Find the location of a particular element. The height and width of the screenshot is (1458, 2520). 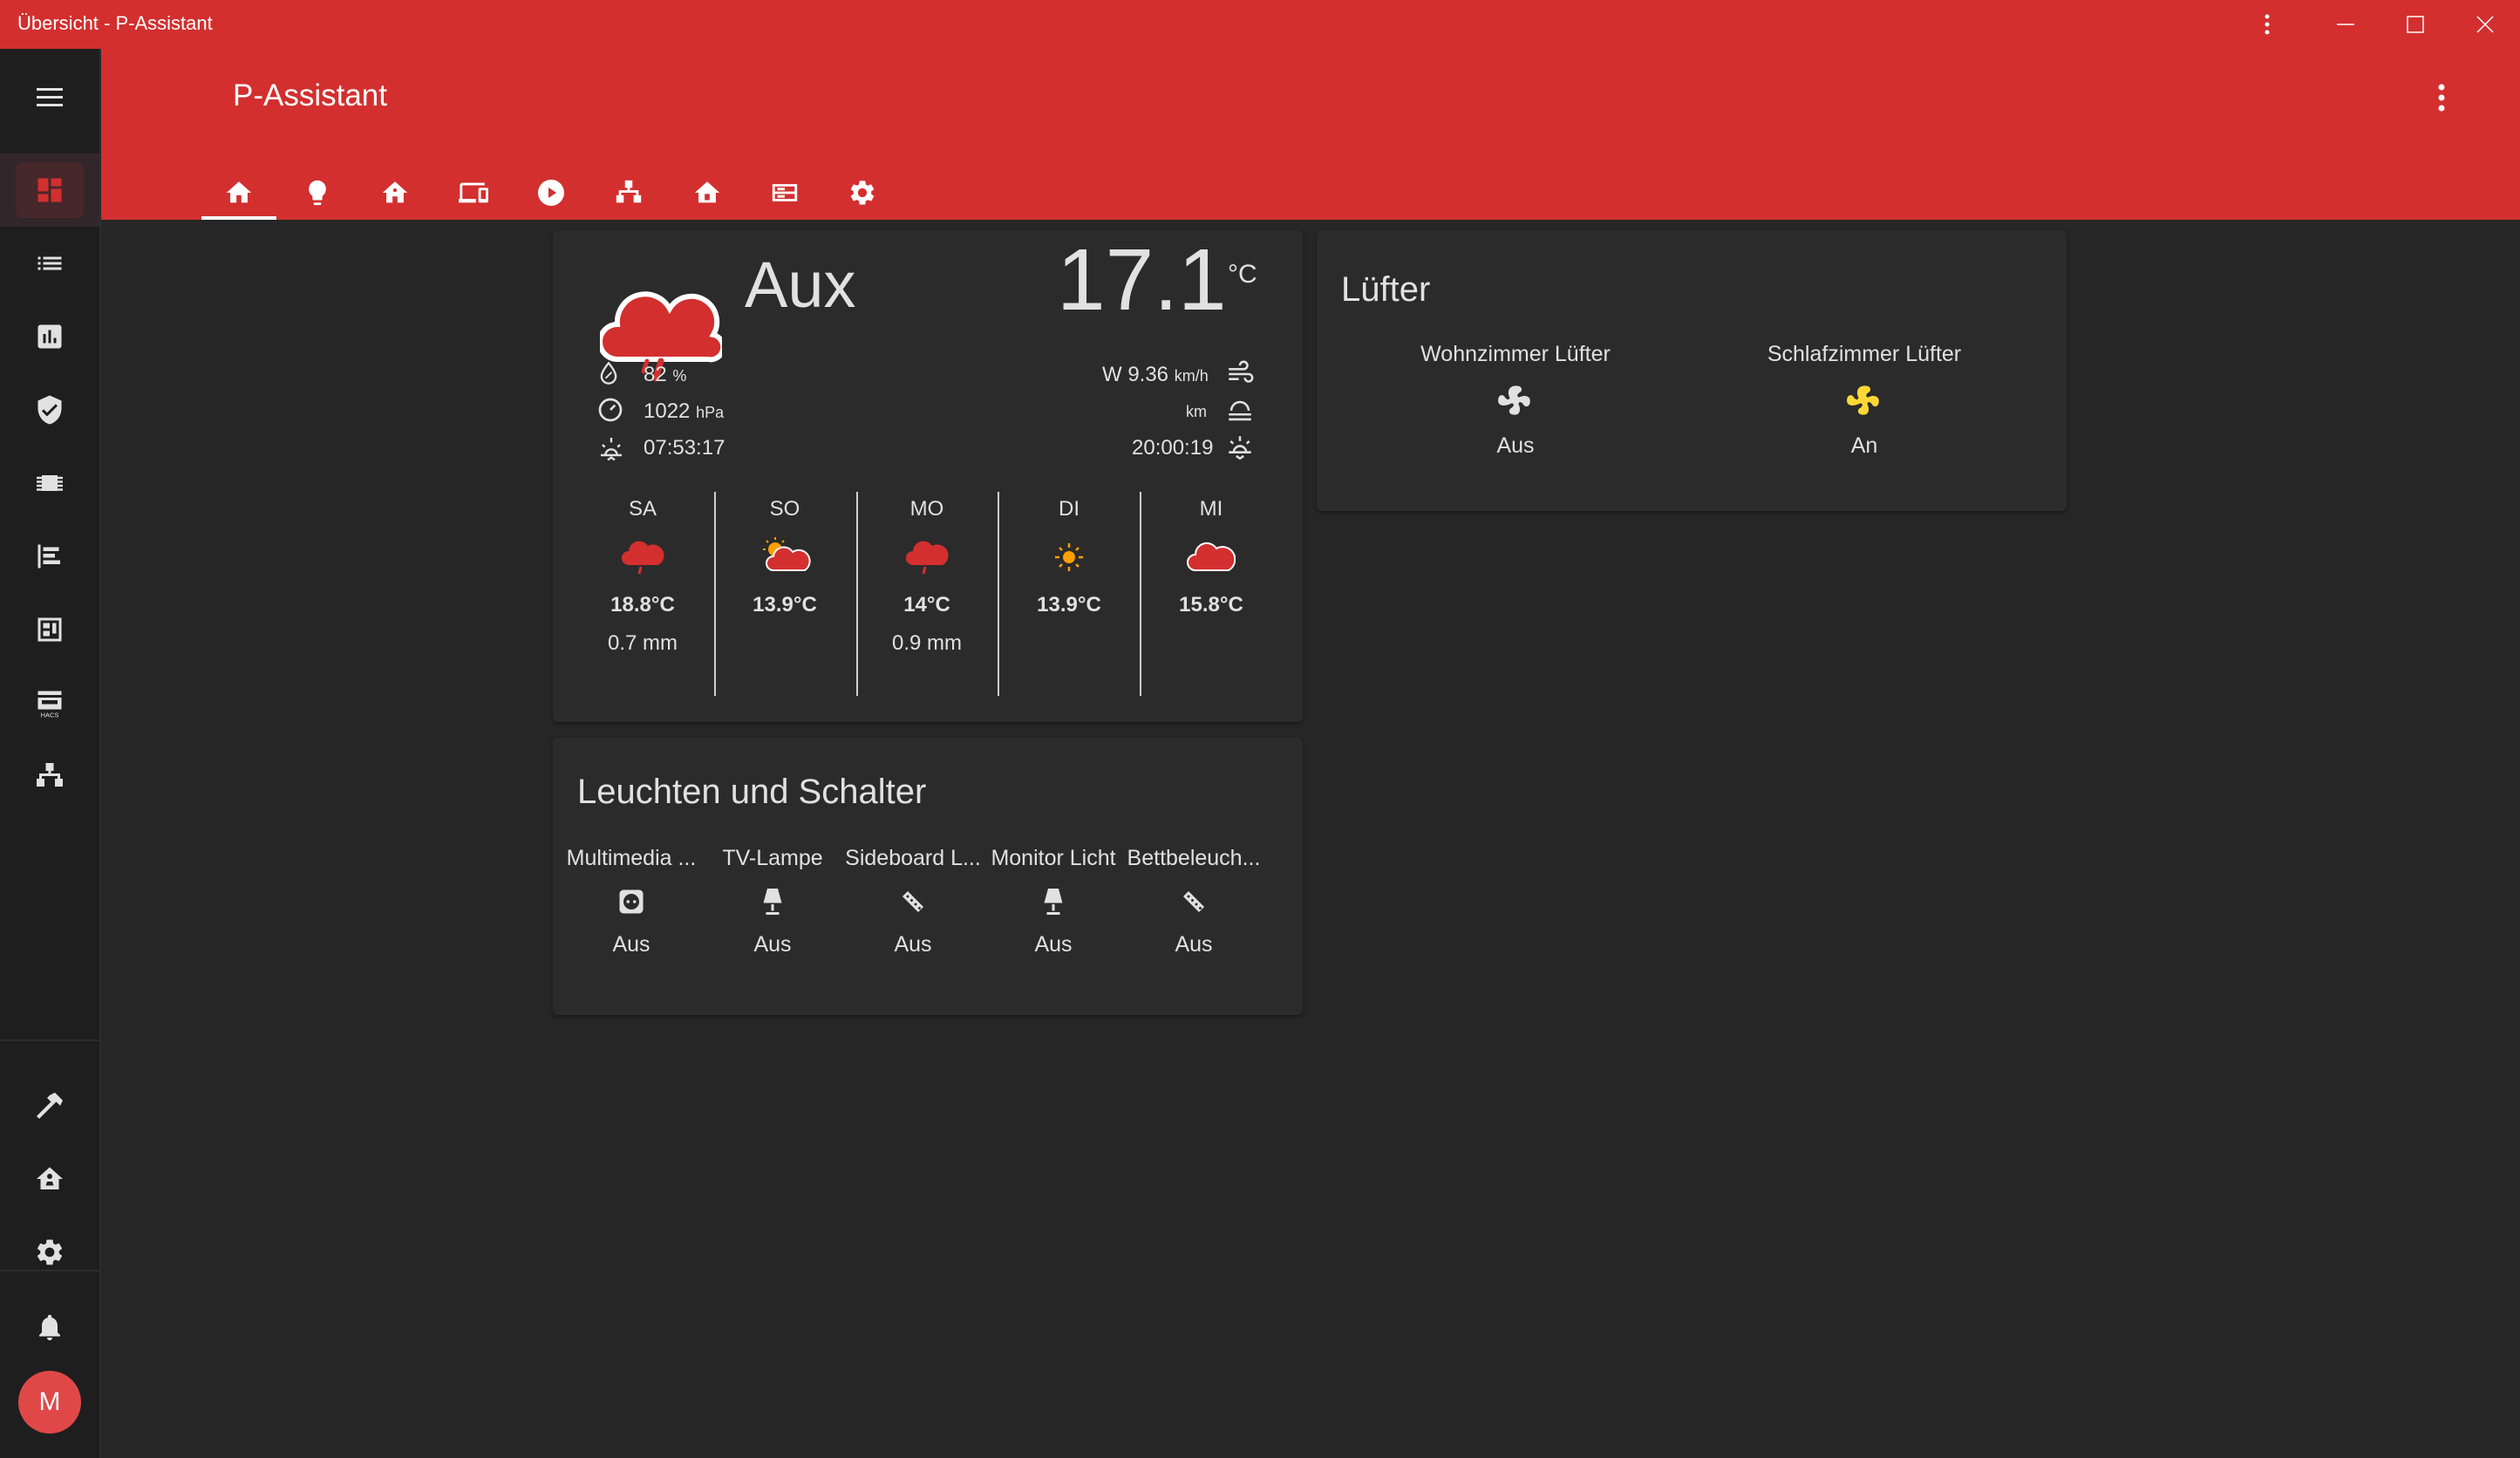

menu-toggle-button is located at coordinates (49, 98).